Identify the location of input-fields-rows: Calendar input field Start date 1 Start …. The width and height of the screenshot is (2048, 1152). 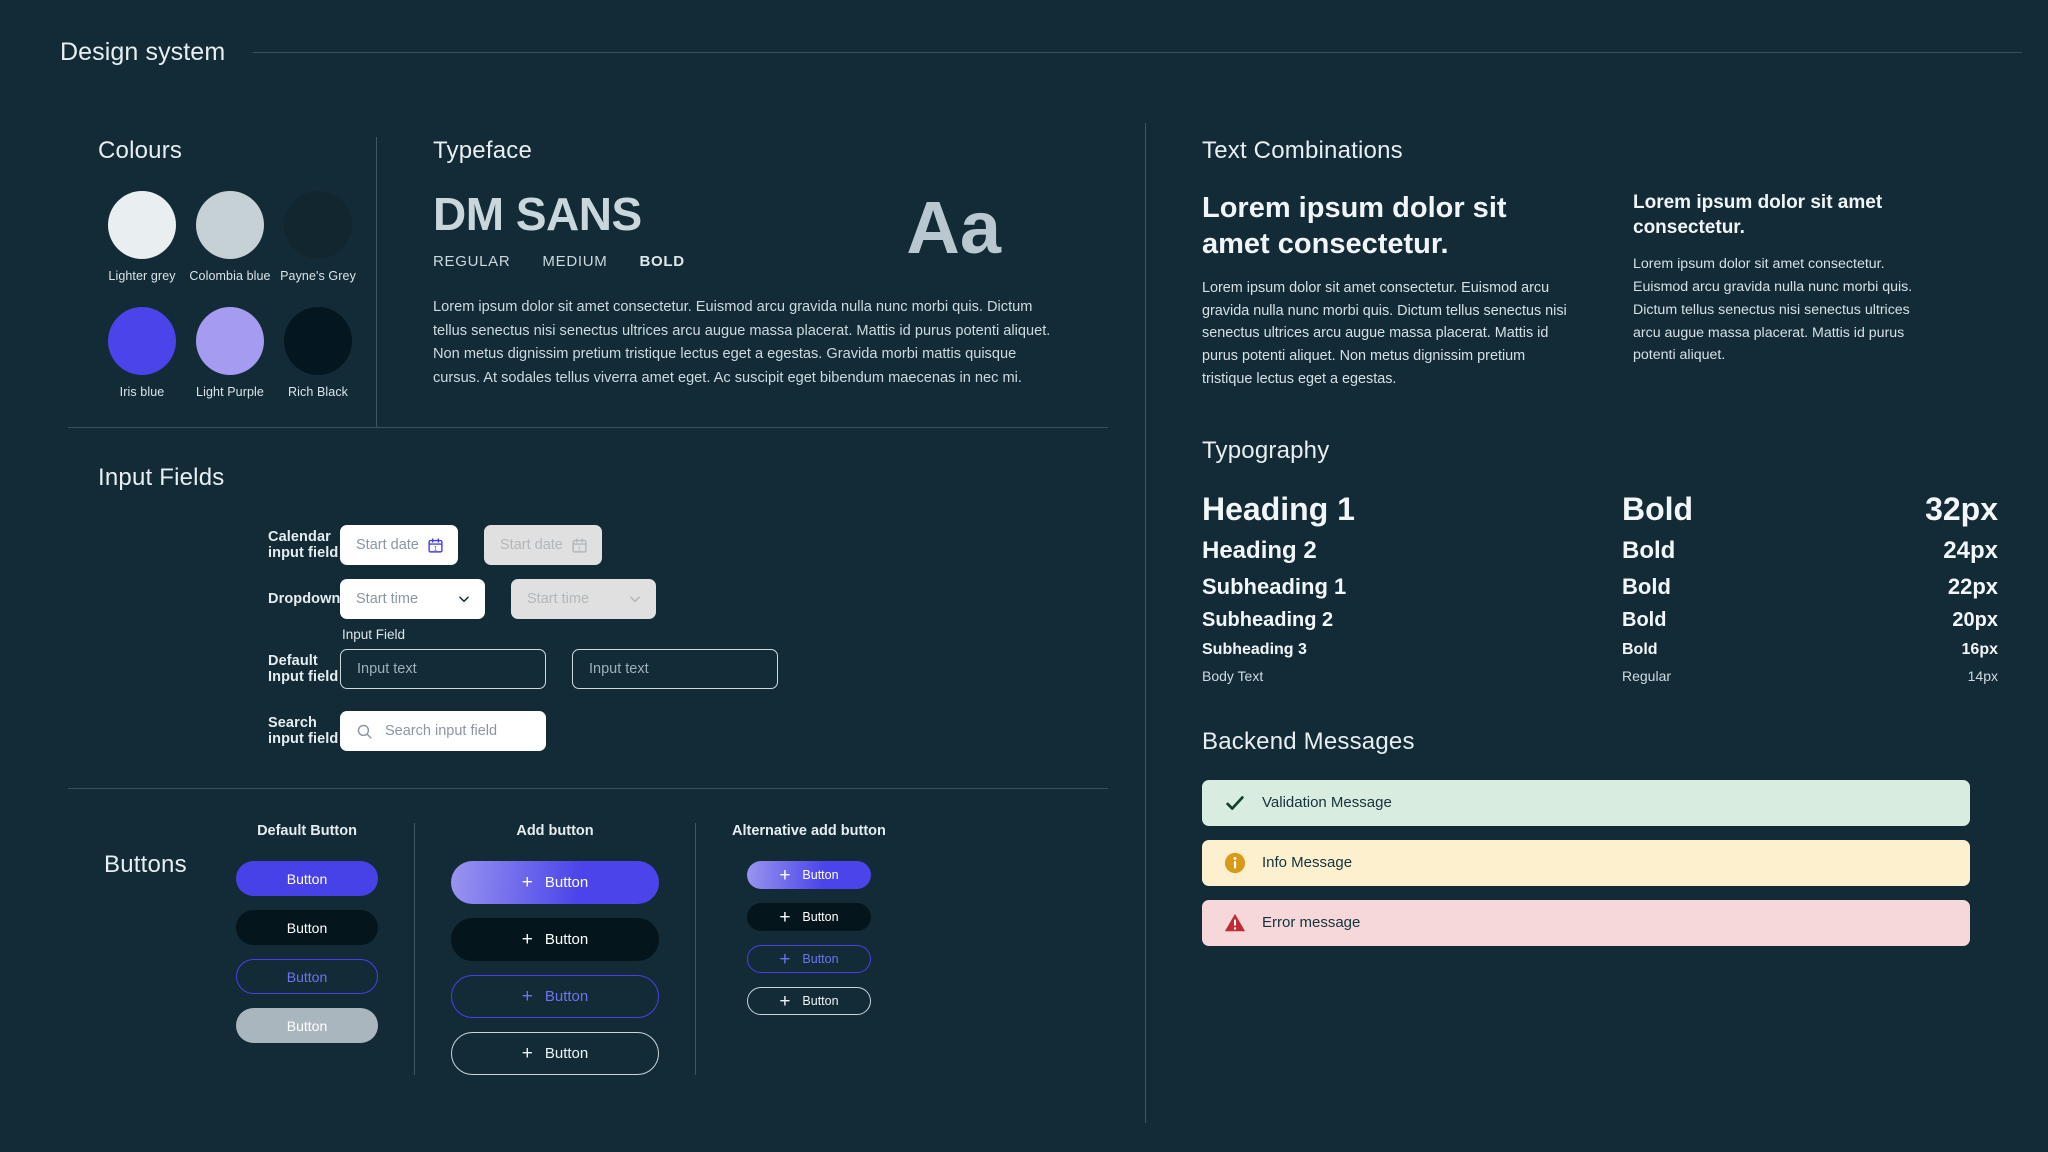
(572, 638).